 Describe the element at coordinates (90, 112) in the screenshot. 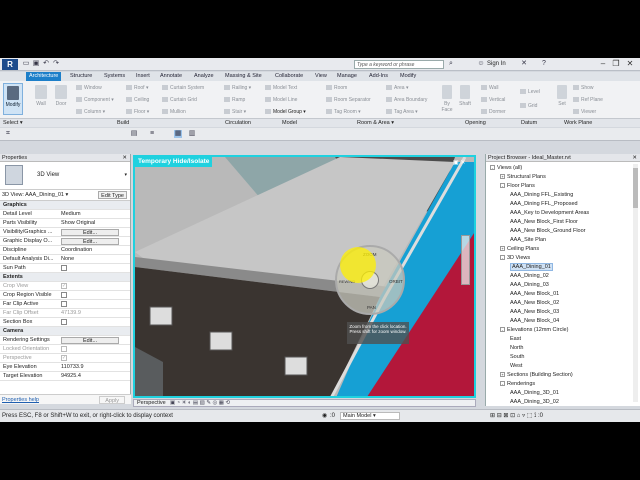

I see `column-button: Column ▾` at that location.